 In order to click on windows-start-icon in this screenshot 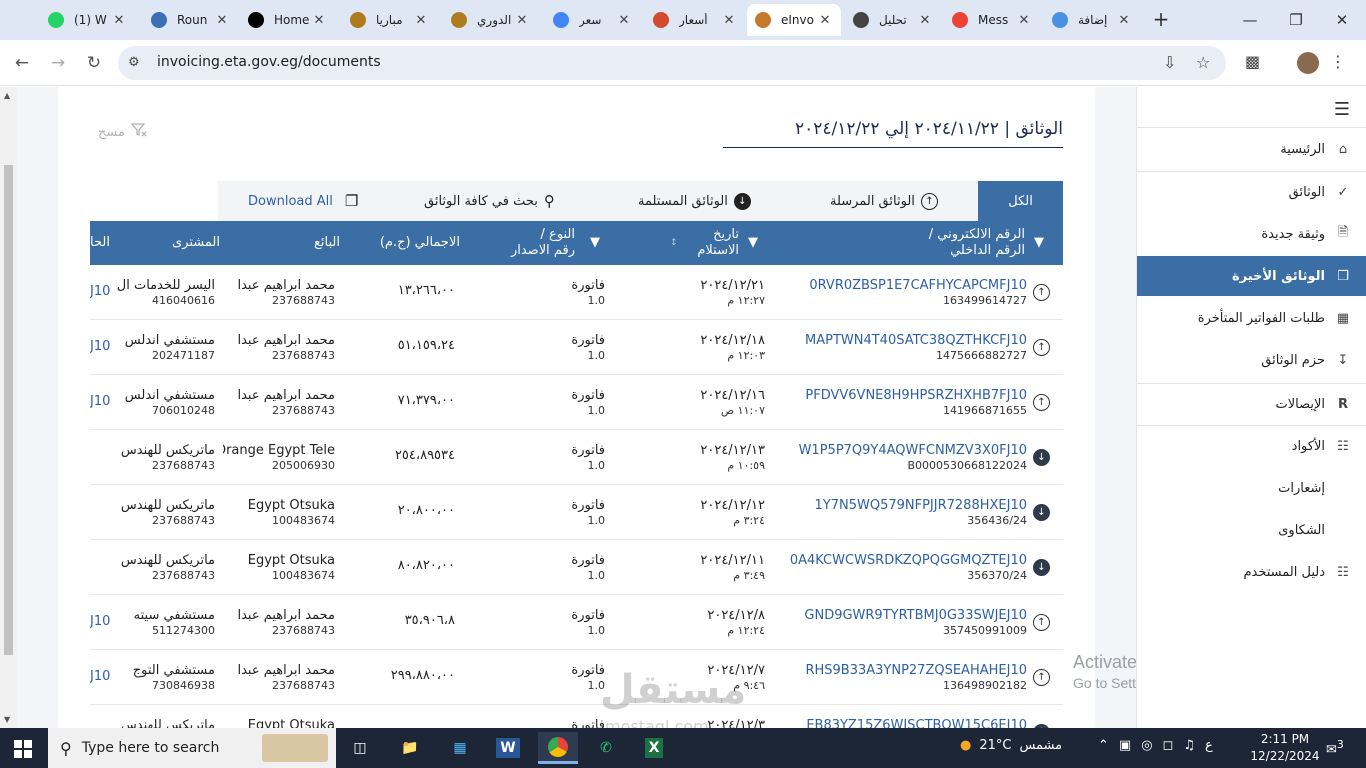, I will do `click(23, 749)`.